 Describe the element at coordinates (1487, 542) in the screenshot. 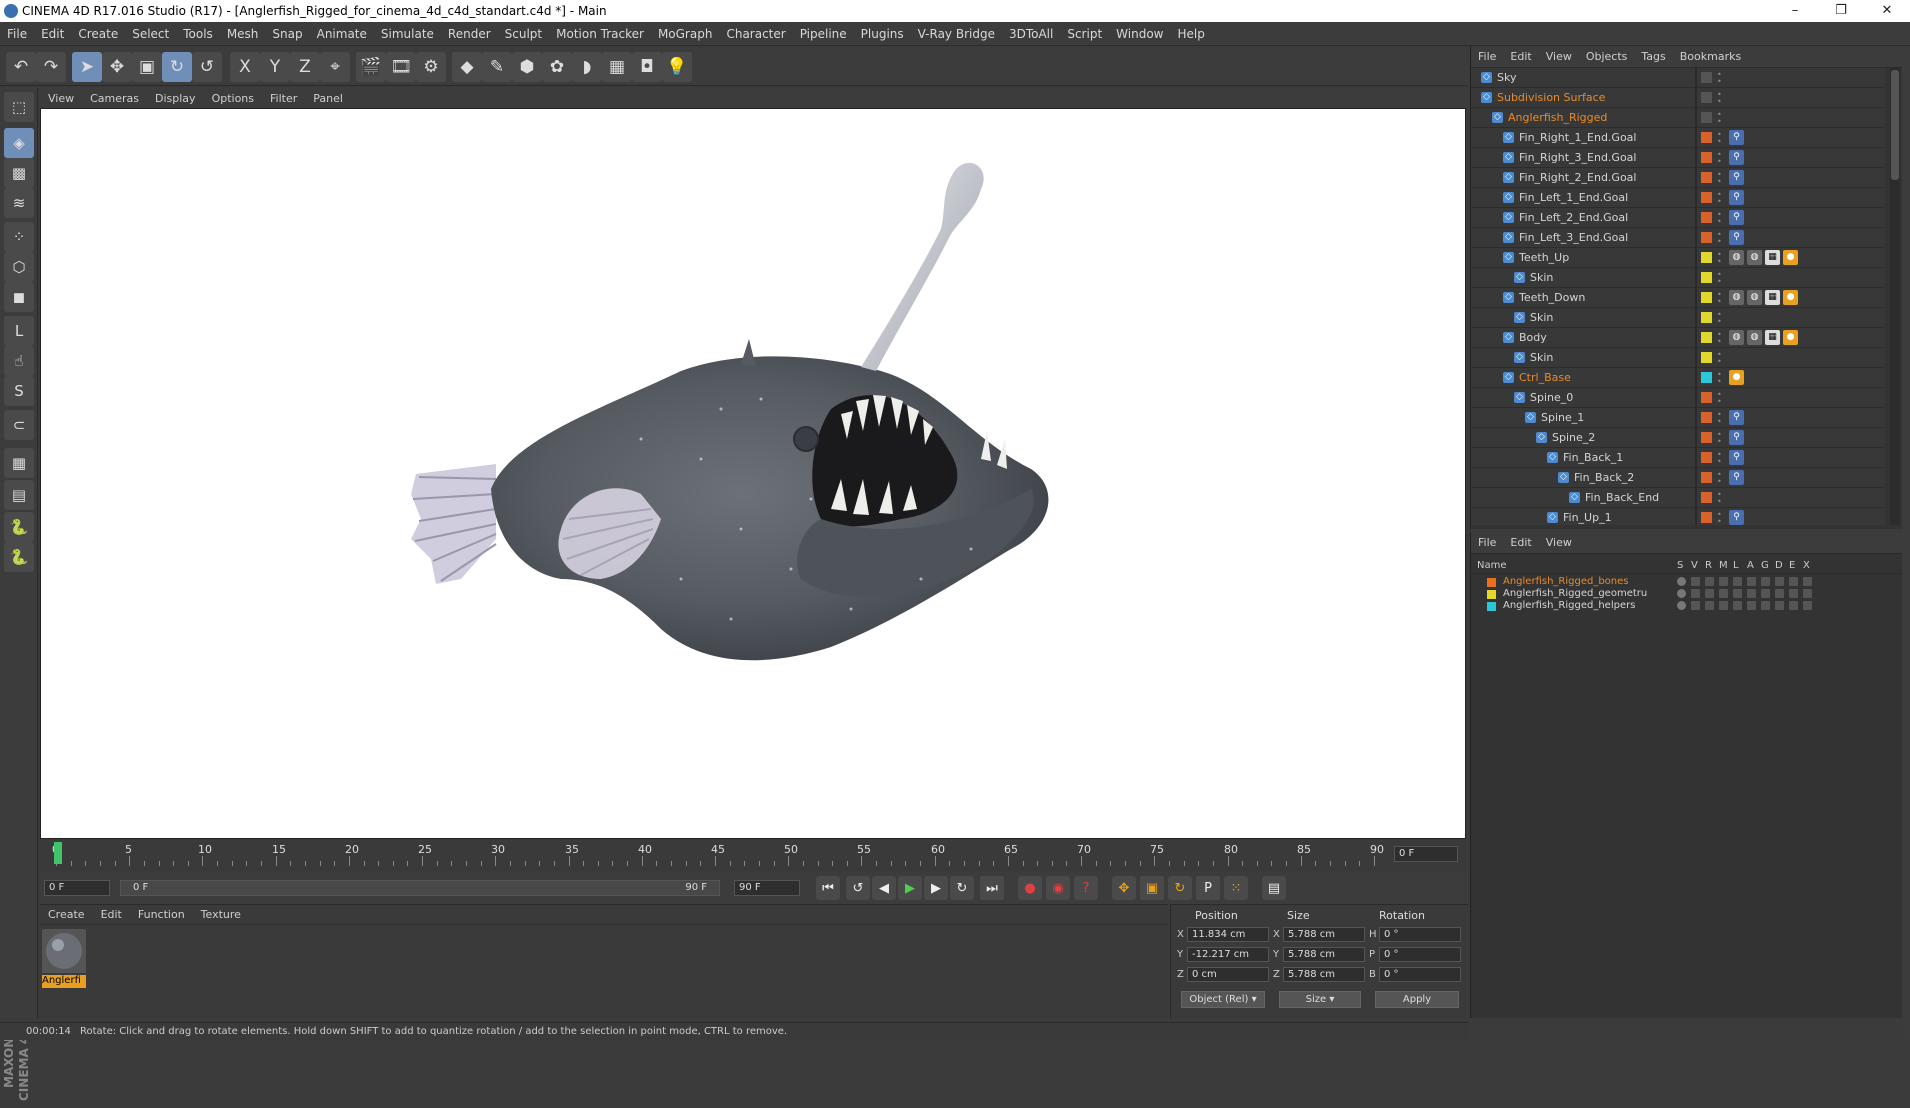

I see `layer-menu-file: File` at that location.